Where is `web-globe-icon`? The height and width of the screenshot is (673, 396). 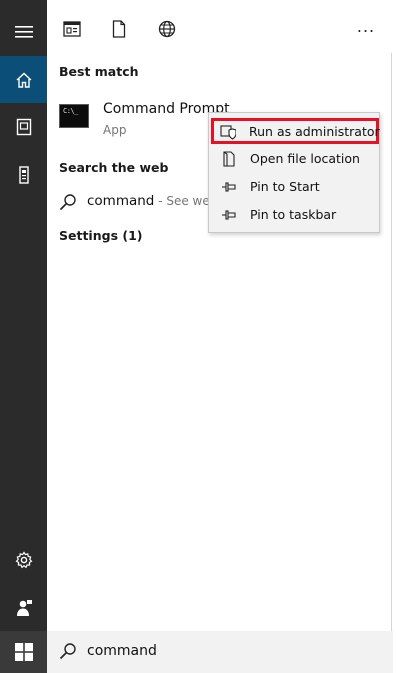
web-globe-icon is located at coordinates (167, 29).